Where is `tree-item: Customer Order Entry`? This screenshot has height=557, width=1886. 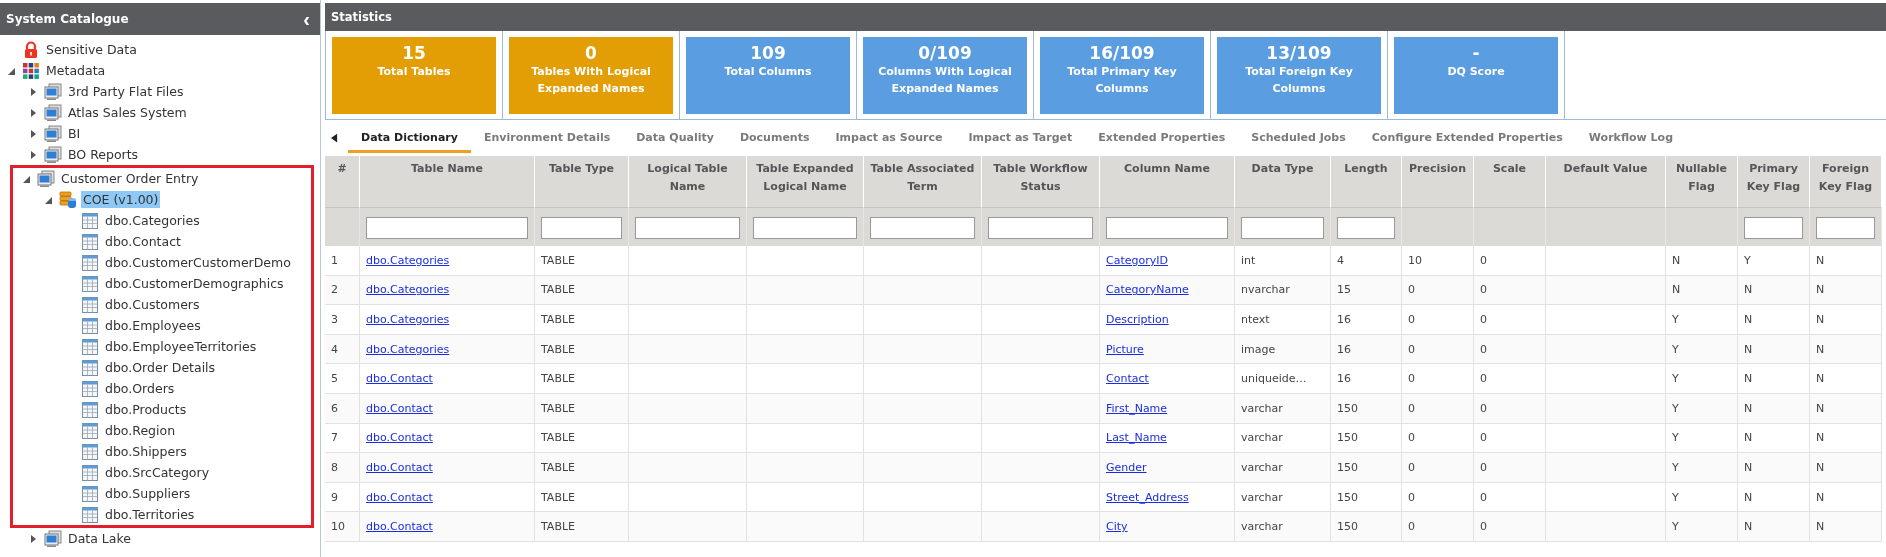 tree-item: Customer Order Entry is located at coordinates (130, 178).